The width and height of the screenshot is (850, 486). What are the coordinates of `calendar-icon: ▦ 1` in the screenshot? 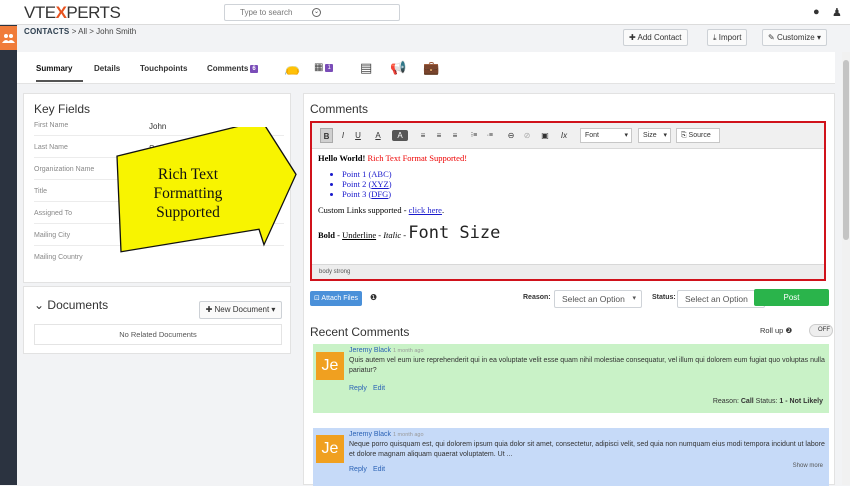 It's located at (323, 67).